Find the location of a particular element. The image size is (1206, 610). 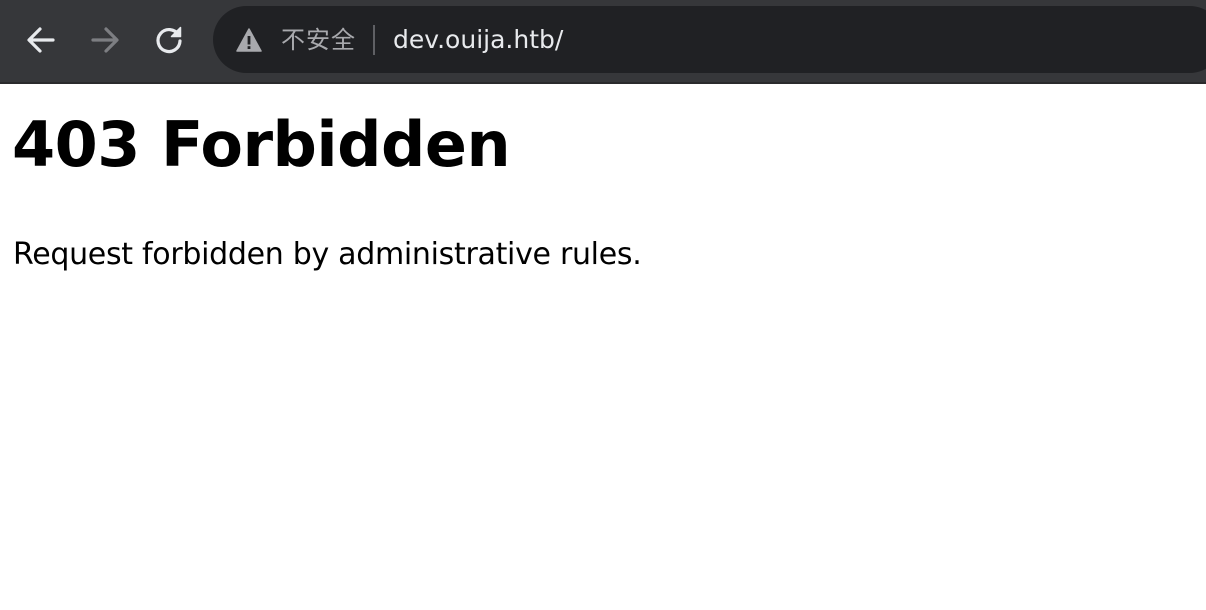

url-text: dev.ouija.htb/ is located at coordinates (478, 40).